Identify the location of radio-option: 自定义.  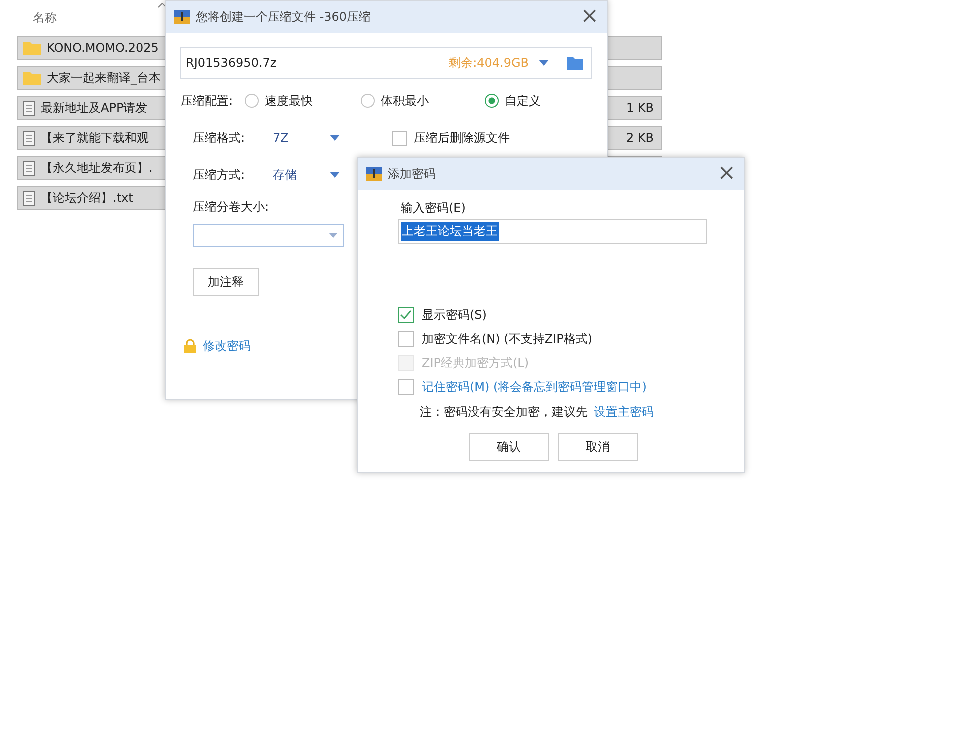
(513, 101).